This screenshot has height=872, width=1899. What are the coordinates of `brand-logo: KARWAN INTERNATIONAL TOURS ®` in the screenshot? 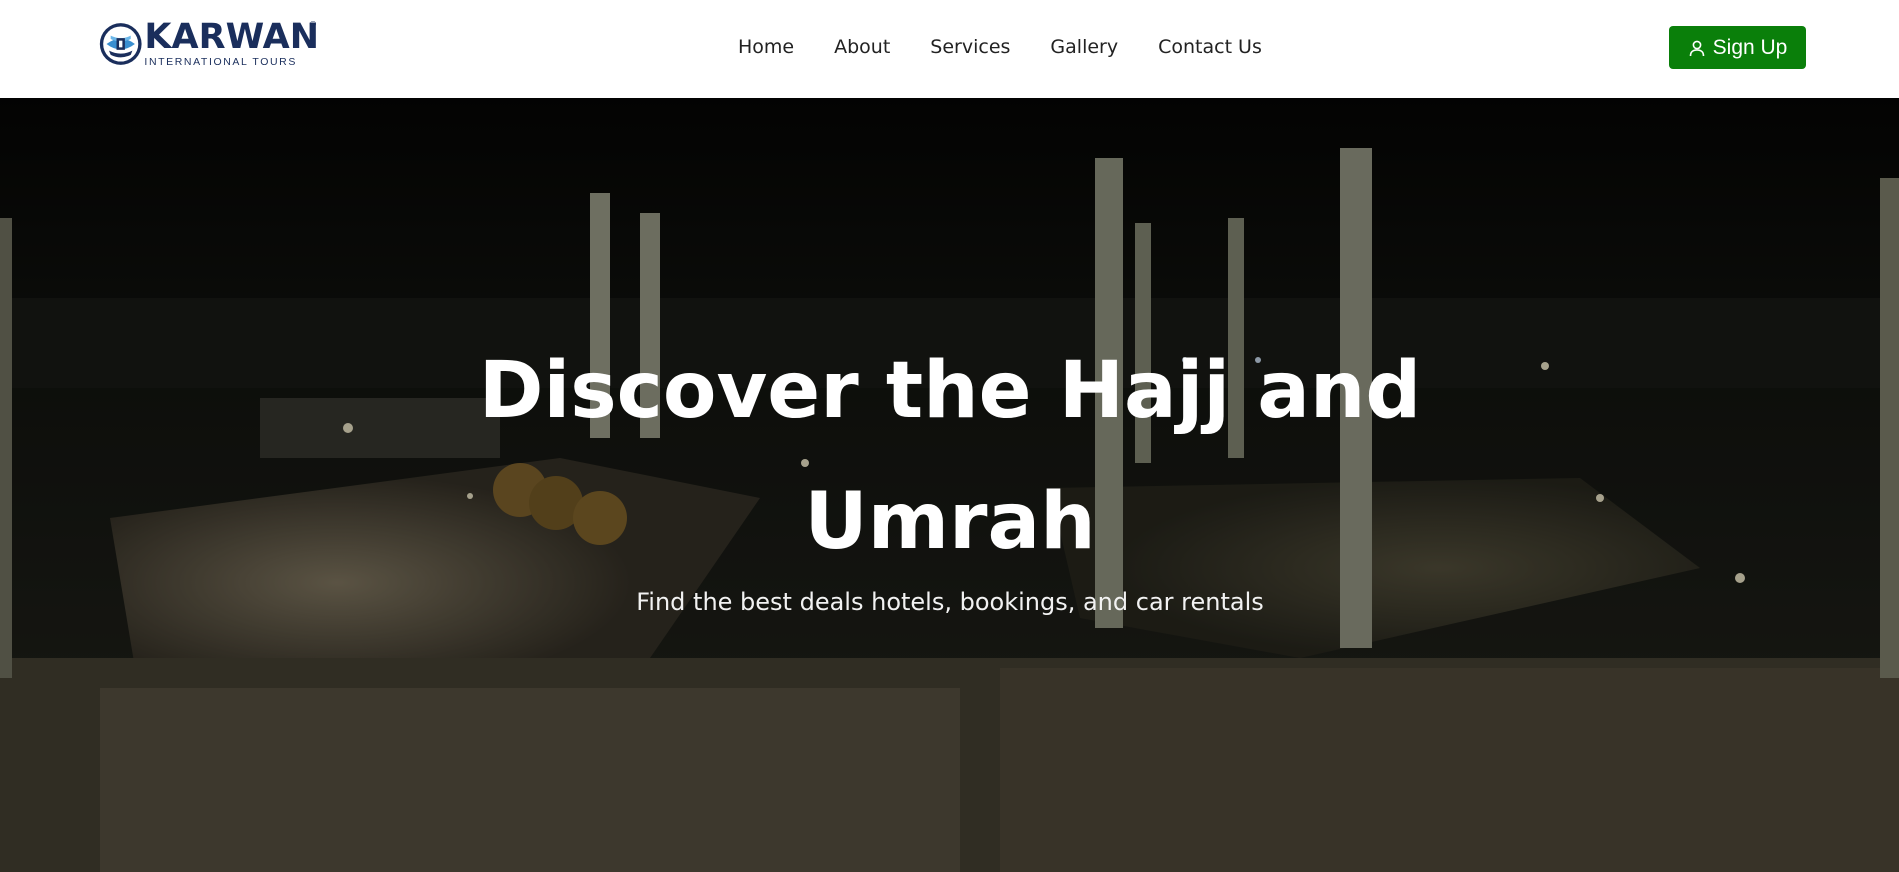 It's located at (209, 44).